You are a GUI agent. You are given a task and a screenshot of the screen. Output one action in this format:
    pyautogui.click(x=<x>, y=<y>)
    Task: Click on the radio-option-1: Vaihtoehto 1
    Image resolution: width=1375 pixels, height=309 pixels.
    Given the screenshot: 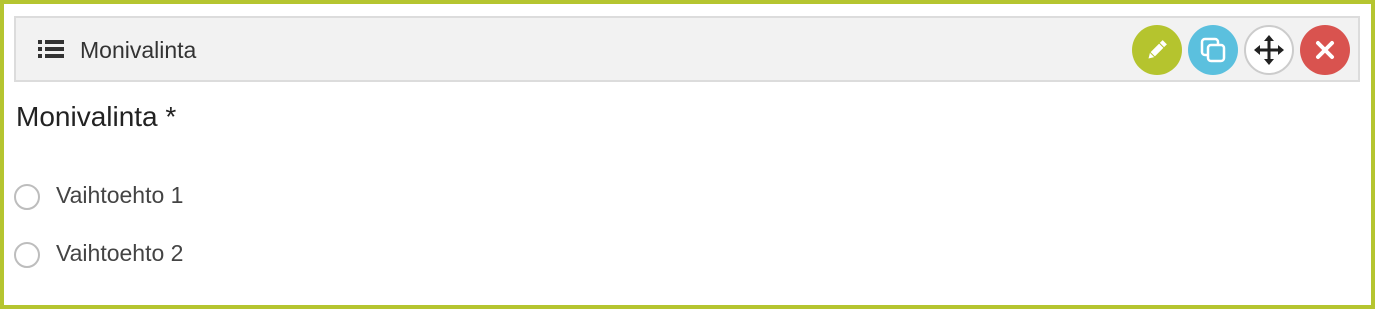 What is the action you would take?
    pyautogui.click(x=98, y=195)
    